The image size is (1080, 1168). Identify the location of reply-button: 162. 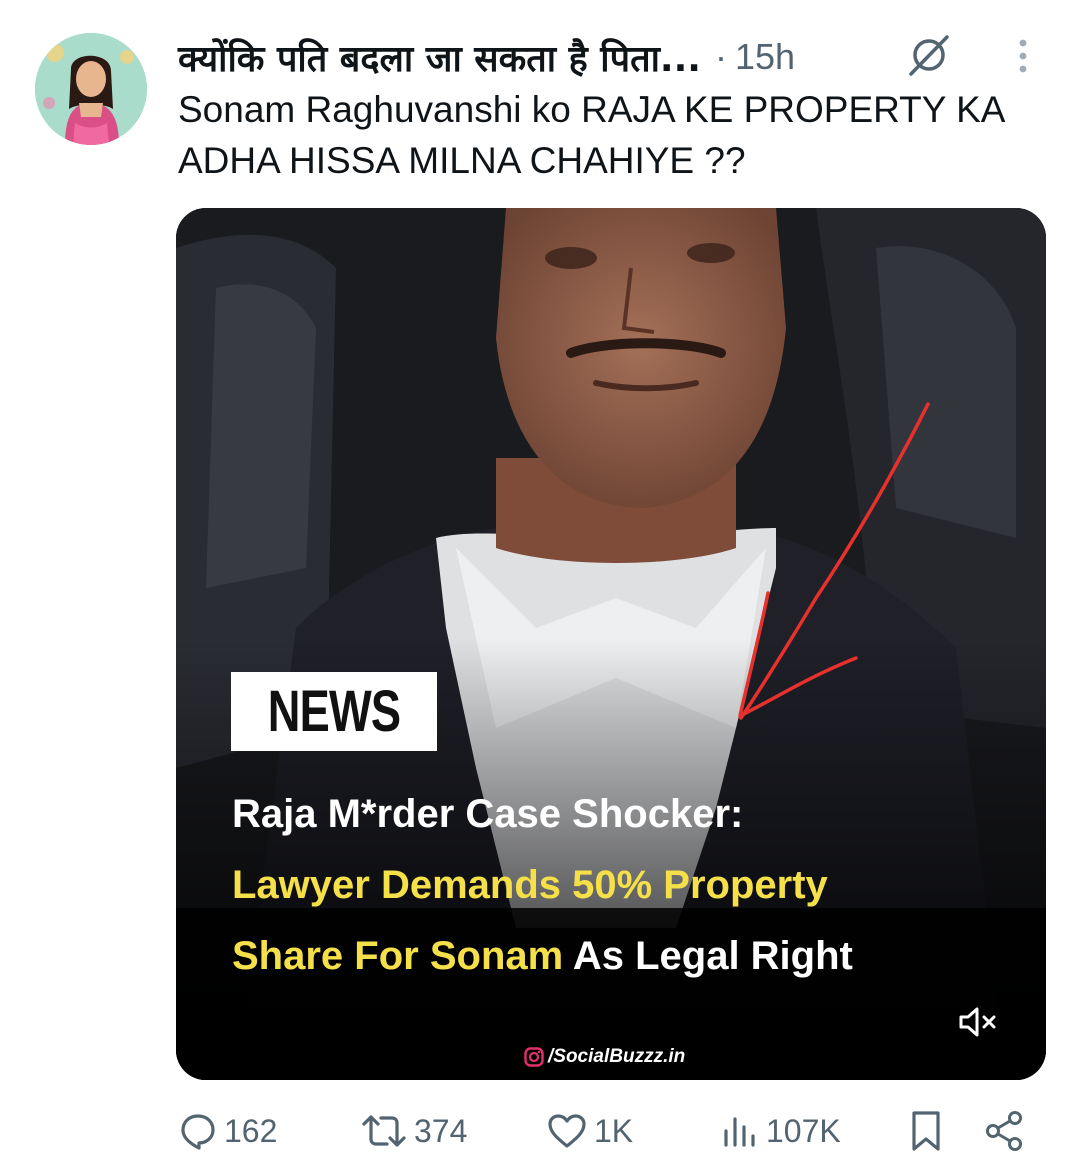
(227, 1131).